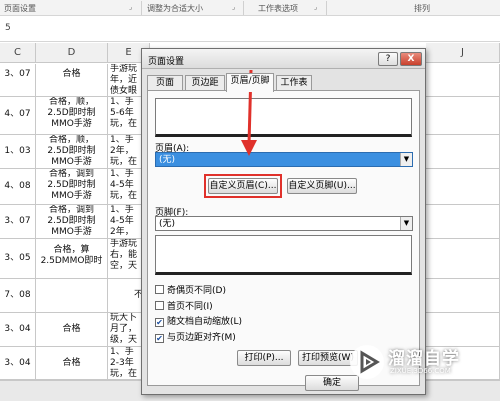 The height and width of the screenshot is (401, 500). Describe the element at coordinates (388, 59) in the screenshot. I see `help-button: ?` at that location.